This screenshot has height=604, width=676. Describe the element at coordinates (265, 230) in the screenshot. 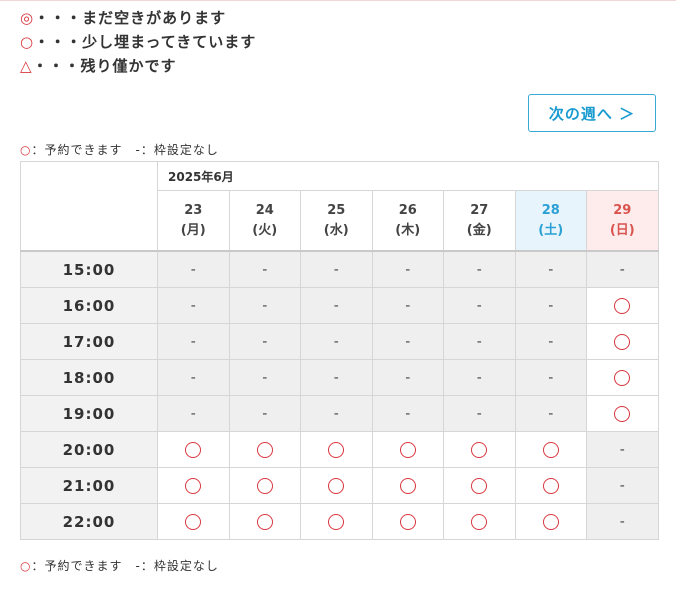

I see `day-weekday: (火)` at that location.